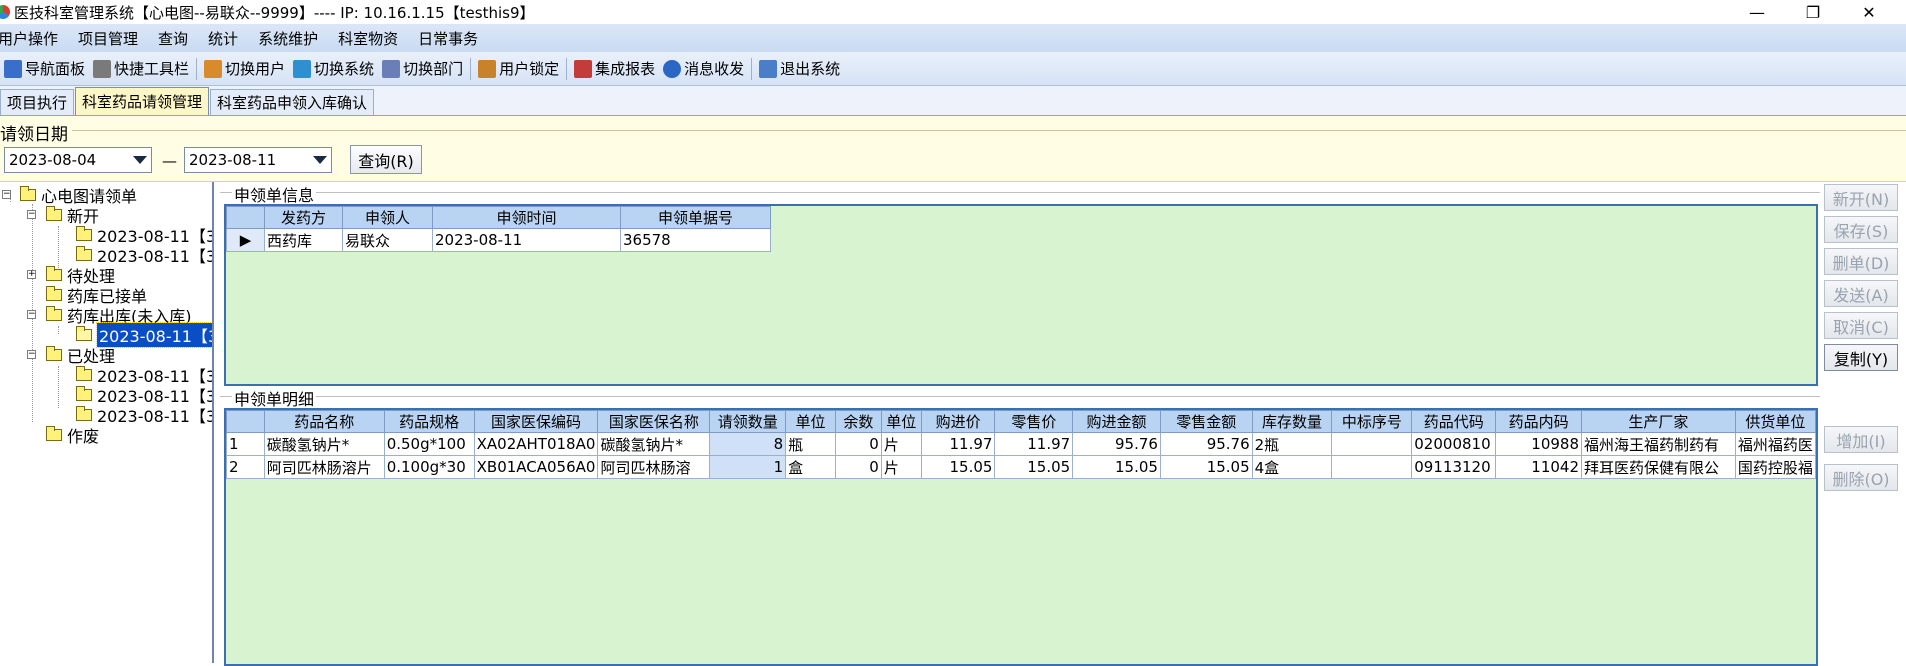 This screenshot has width=1906, height=666. What do you see at coordinates (1775, 444) in the screenshot?
I see `table-cell: 福州福药医` at bounding box center [1775, 444].